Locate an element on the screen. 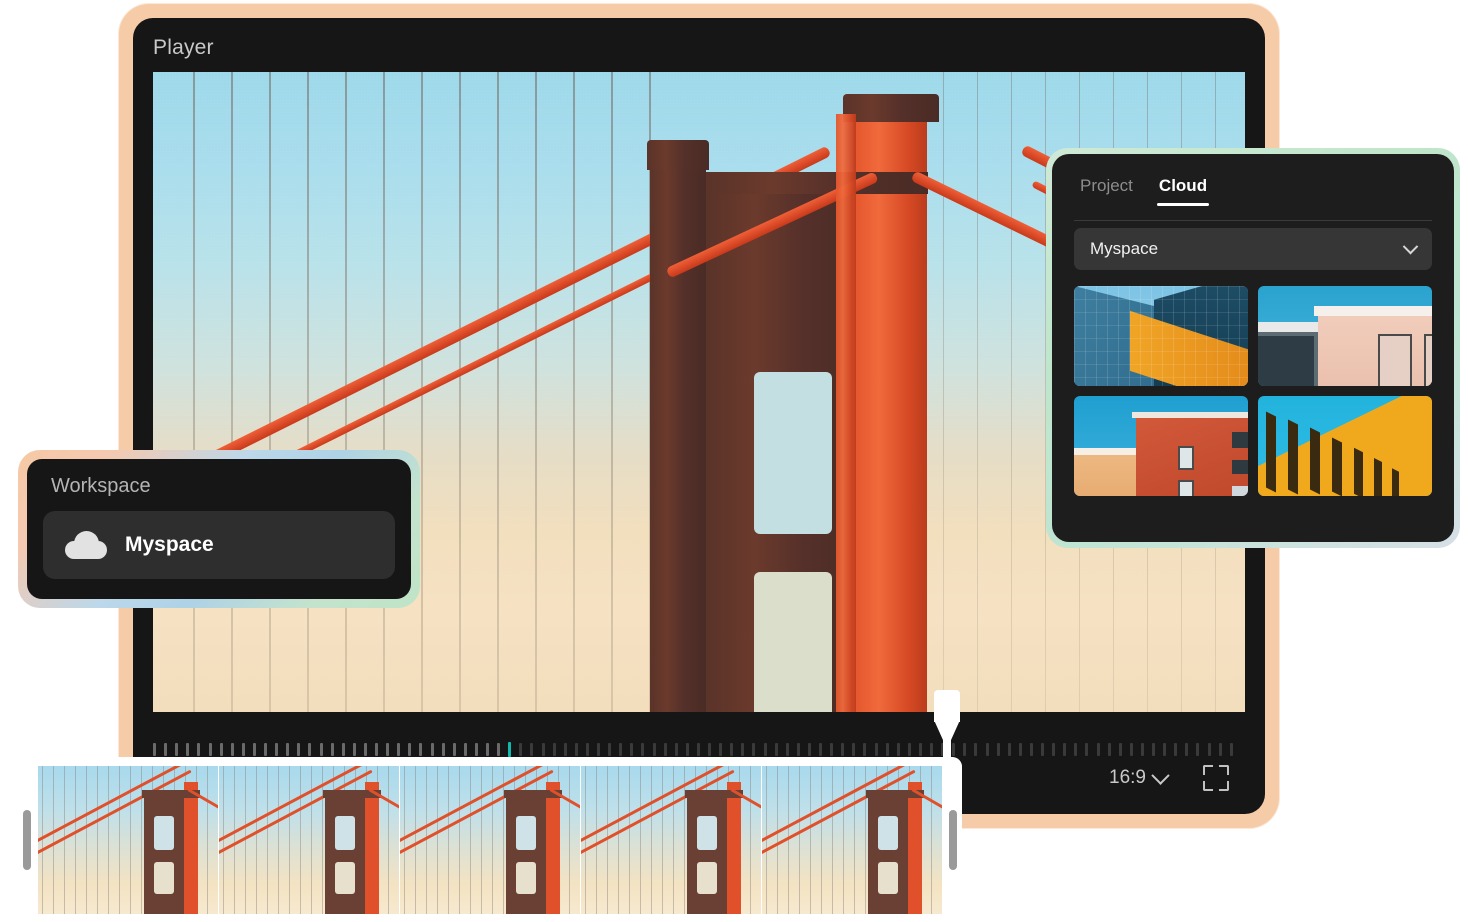  aspect-ratio-button: 16:9 is located at coordinates (1139, 777).